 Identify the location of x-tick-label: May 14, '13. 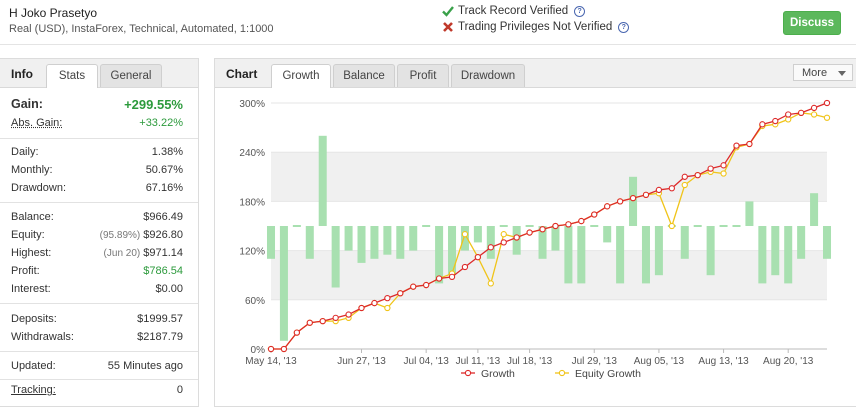
(271, 361).